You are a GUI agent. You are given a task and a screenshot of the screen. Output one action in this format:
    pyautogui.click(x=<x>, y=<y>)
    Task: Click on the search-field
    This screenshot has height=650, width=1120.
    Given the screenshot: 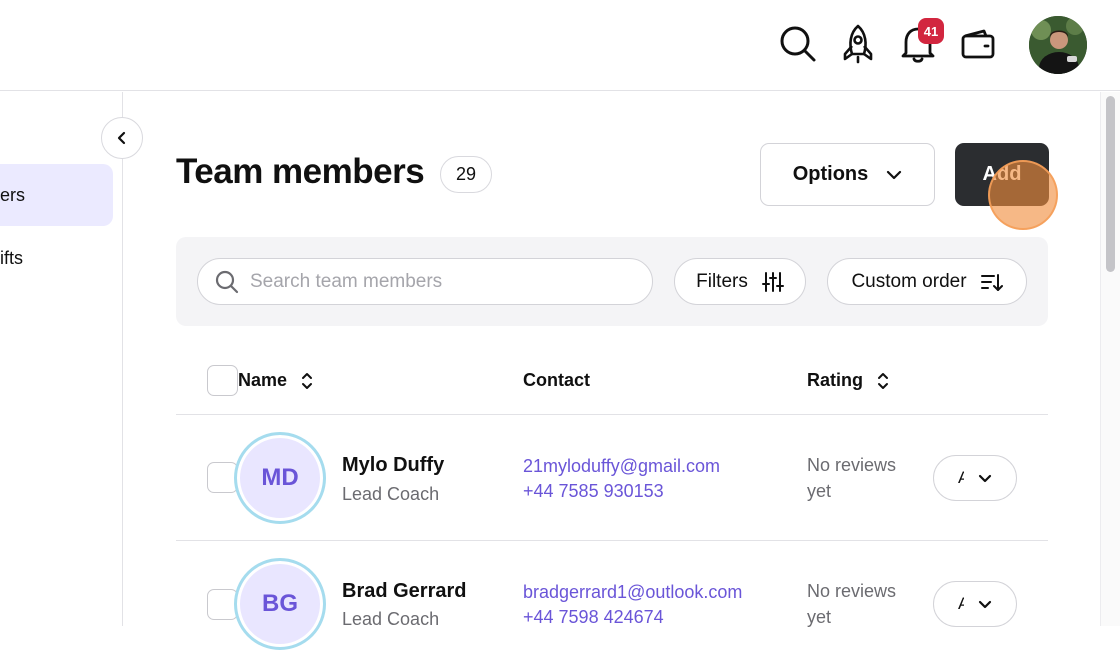 What is the action you would take?
    pyautogui.click(x=425, y=281)
    